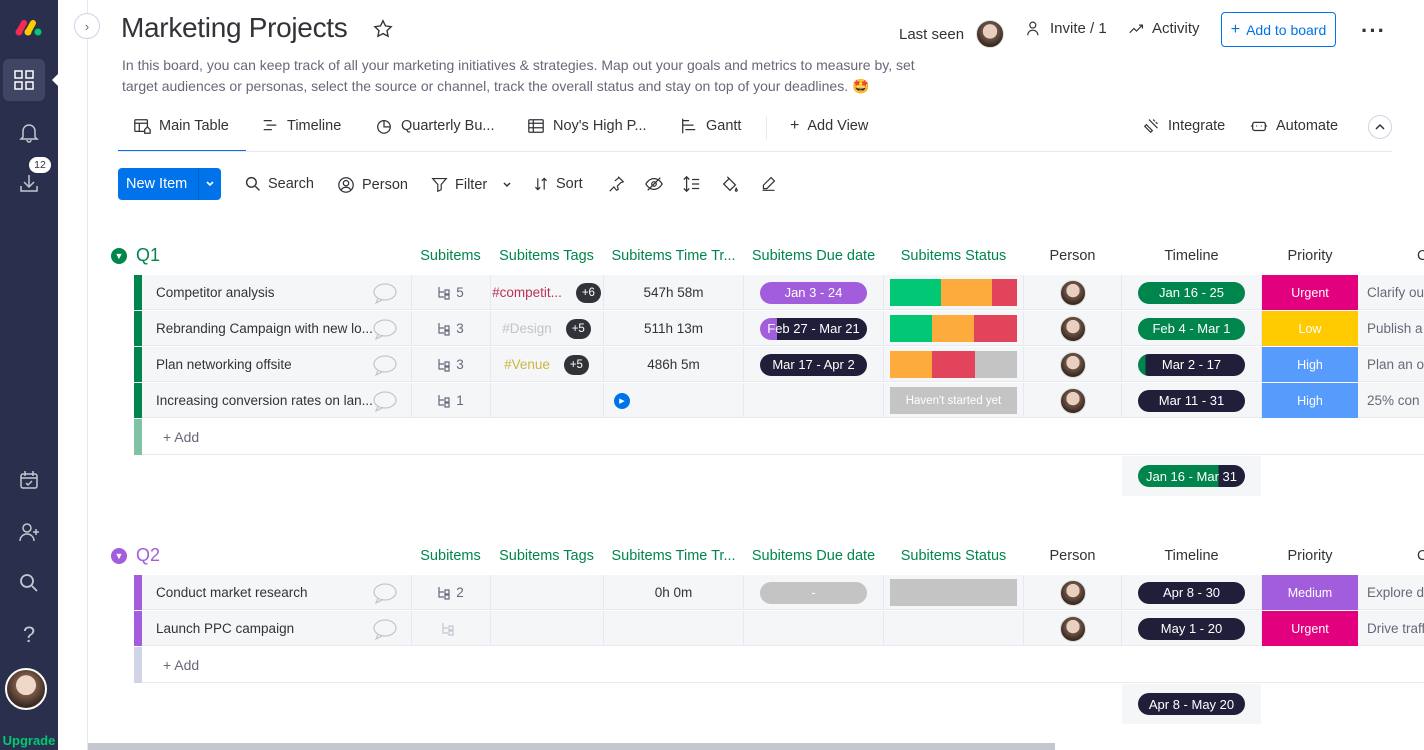  I want to click on star-icon, so click(383, 31).